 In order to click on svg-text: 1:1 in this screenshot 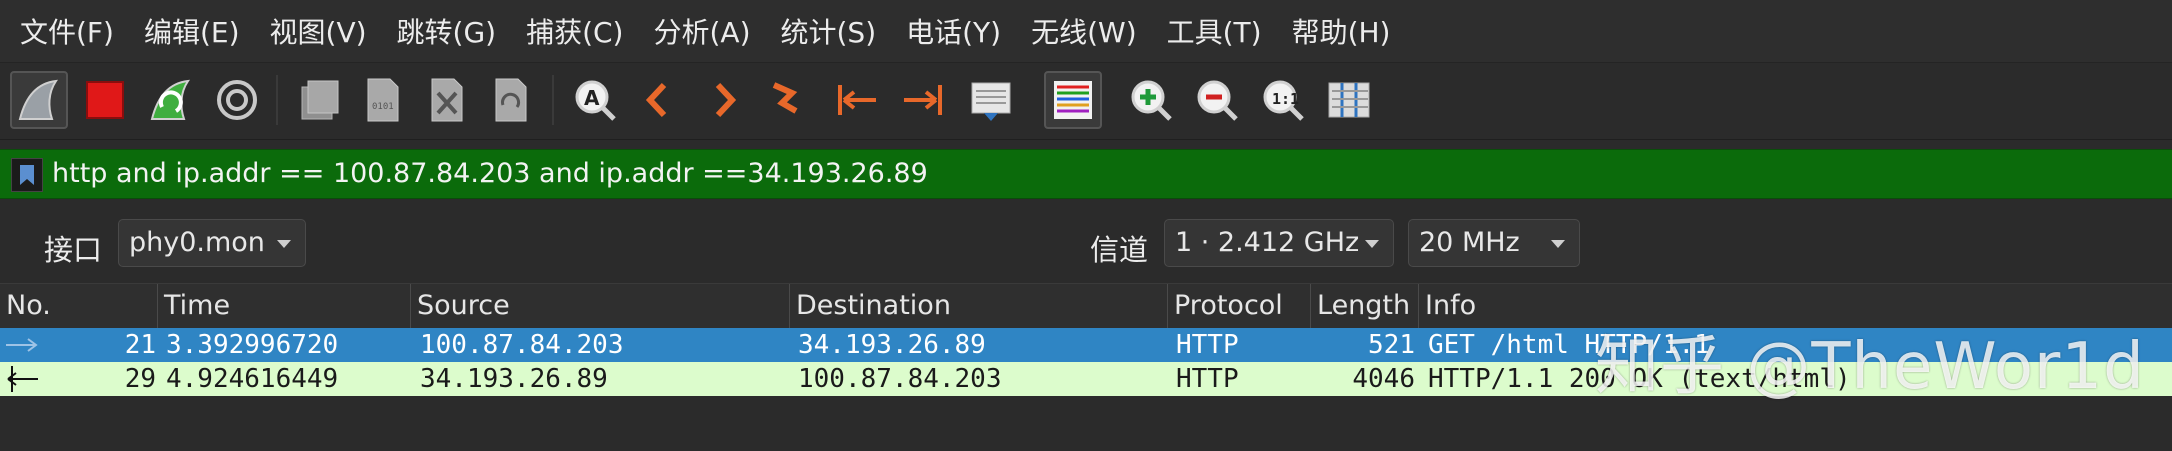, I will do `click(1285, 99)`.